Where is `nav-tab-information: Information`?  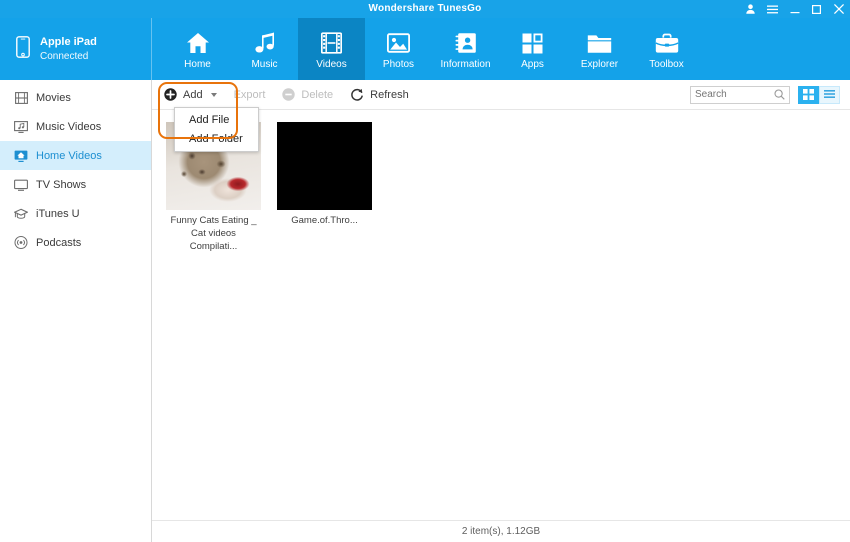
nav-tab-information: Information is located at coordinates (465, 49).